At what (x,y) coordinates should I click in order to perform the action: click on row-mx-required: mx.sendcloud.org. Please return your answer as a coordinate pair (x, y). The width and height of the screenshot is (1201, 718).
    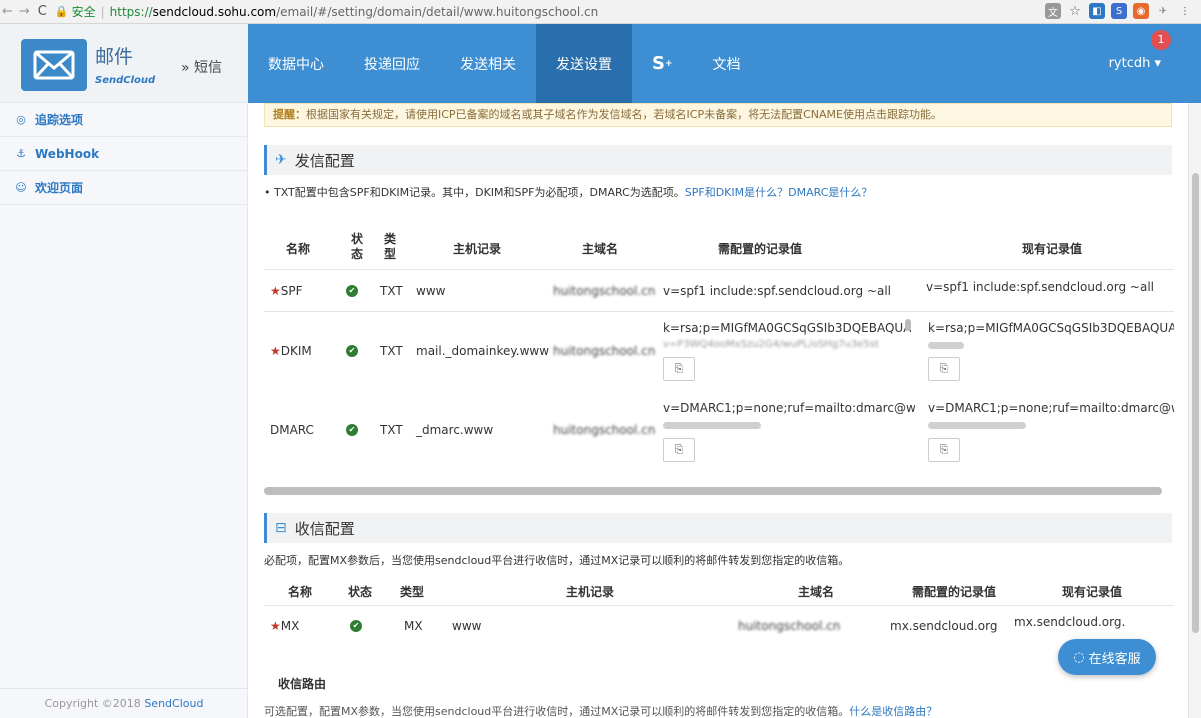
    Looking at the image, I should click on (943, 626).